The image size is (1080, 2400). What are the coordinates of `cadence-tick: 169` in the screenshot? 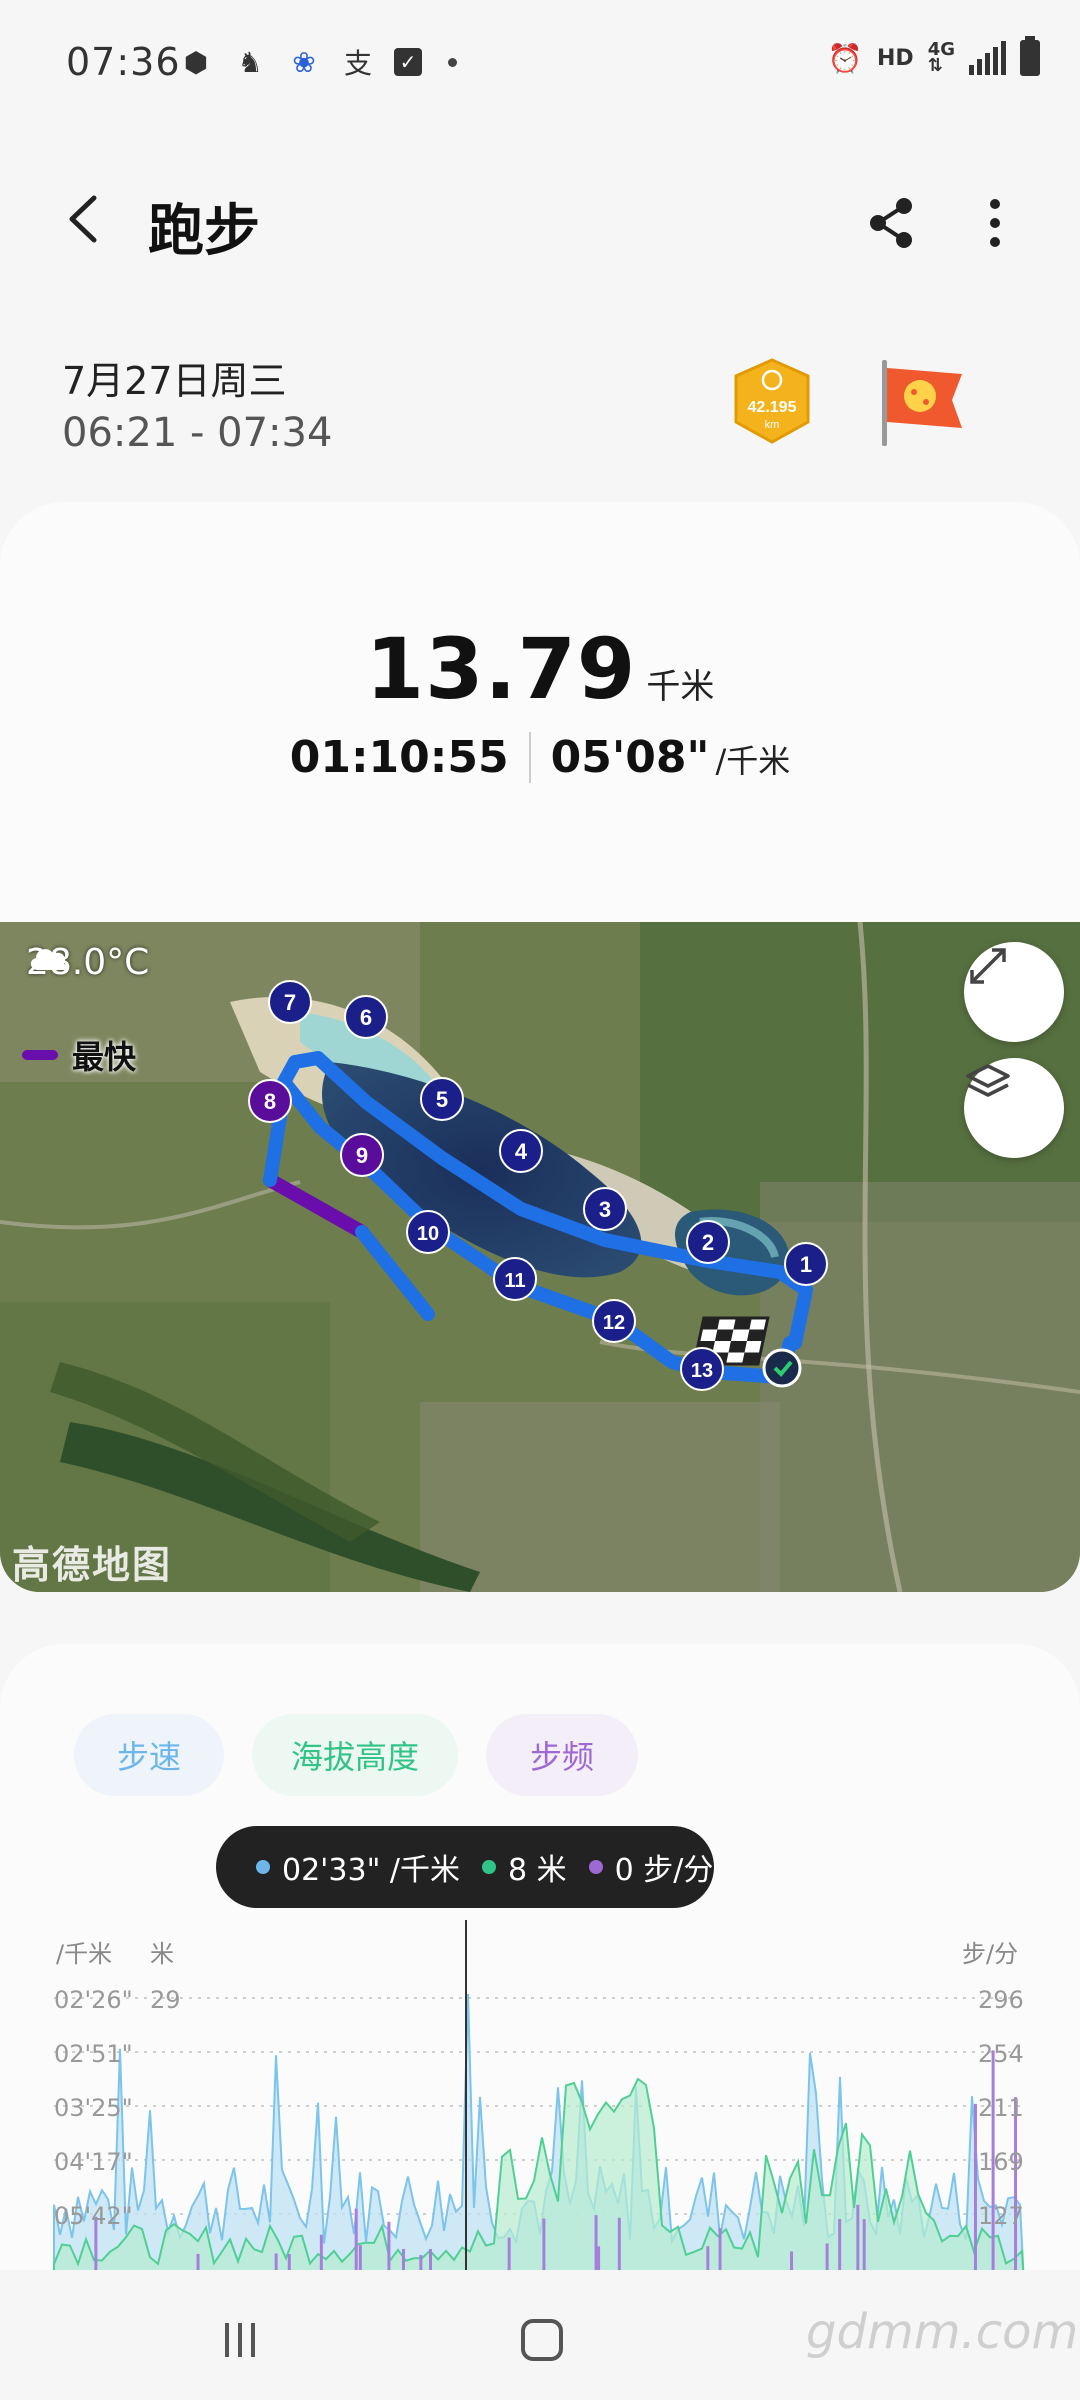 It's located at (1001, 2162).